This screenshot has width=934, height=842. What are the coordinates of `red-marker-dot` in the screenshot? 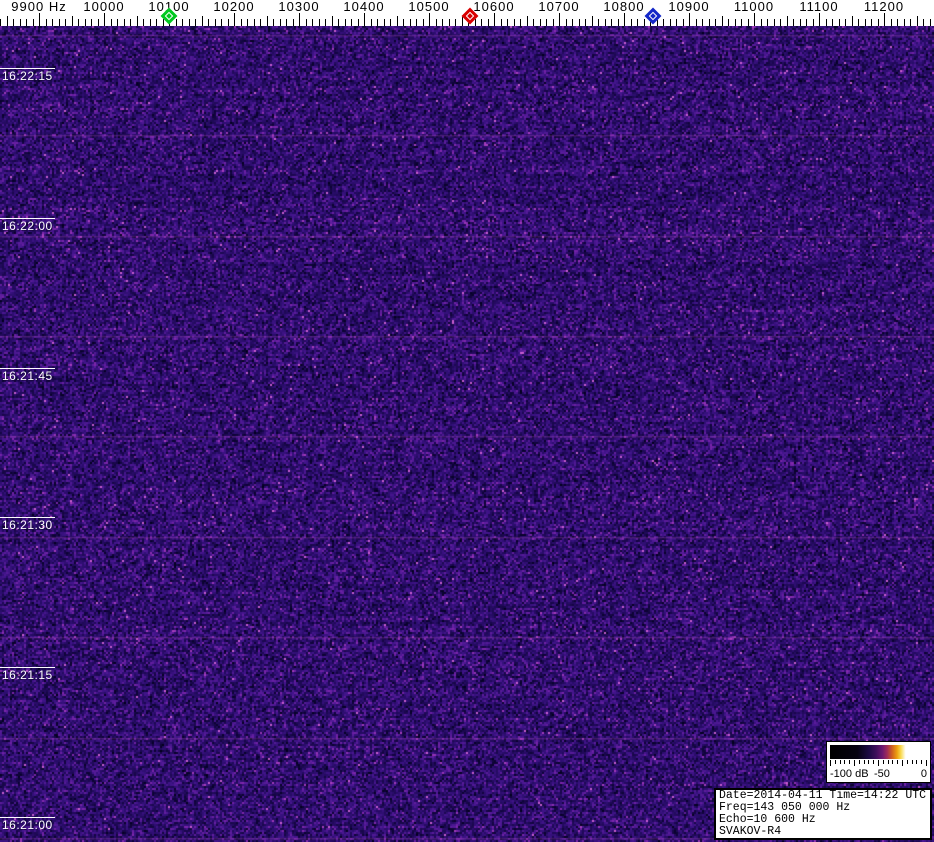 It's located at (470, 16).